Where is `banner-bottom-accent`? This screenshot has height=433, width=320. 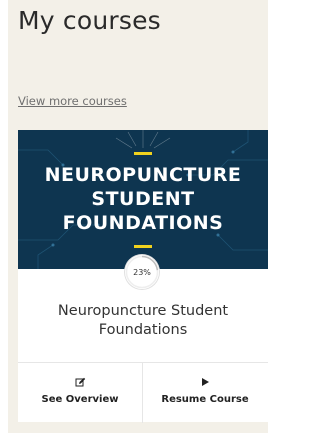
banner-bottom-accent is located at coordinates (143, 246).